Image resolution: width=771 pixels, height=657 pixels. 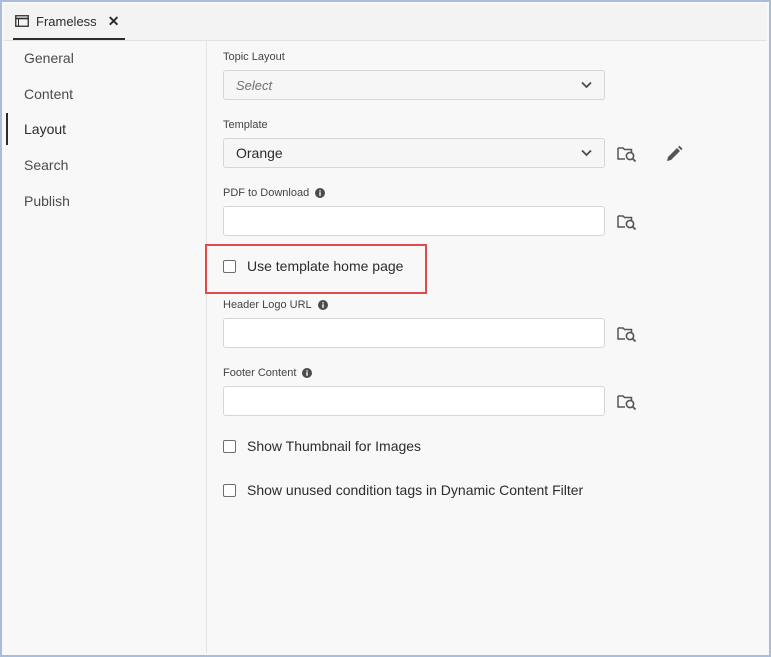 I want to click on sidebar-item-search: Search, so click(x=105, y=165).